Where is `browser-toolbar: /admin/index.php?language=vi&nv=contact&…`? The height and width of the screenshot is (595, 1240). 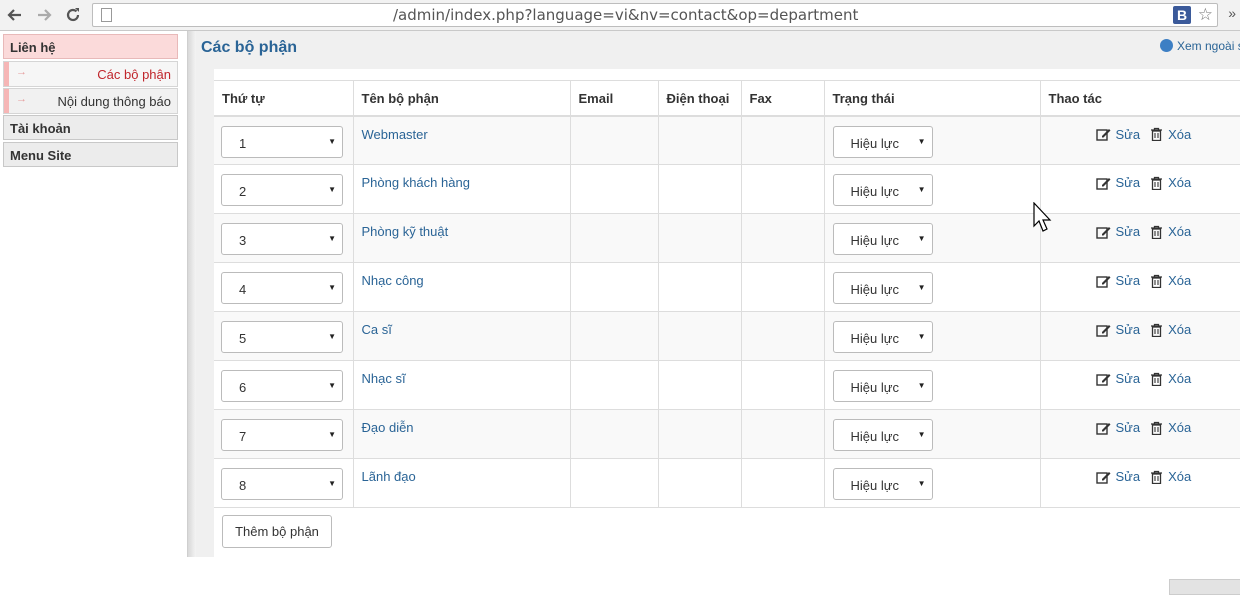 browser-toolbar: /admin/index.php?language=vi&nv=contact&… is located at coordinates (620, 15).